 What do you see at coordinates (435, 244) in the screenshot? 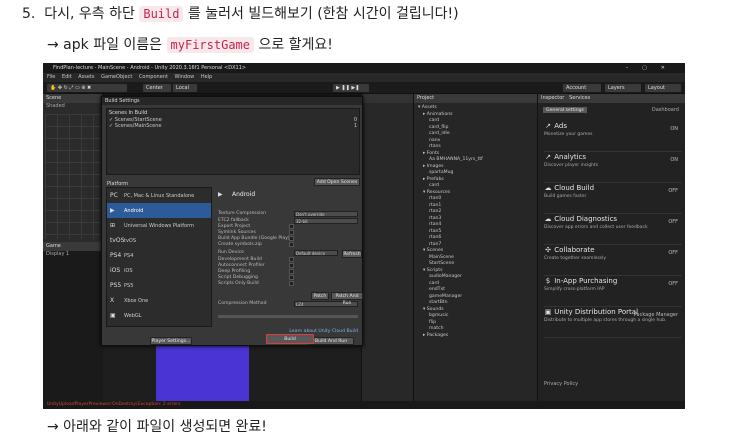
I see `project-item: rtan7` at bounding box center [435, 244].